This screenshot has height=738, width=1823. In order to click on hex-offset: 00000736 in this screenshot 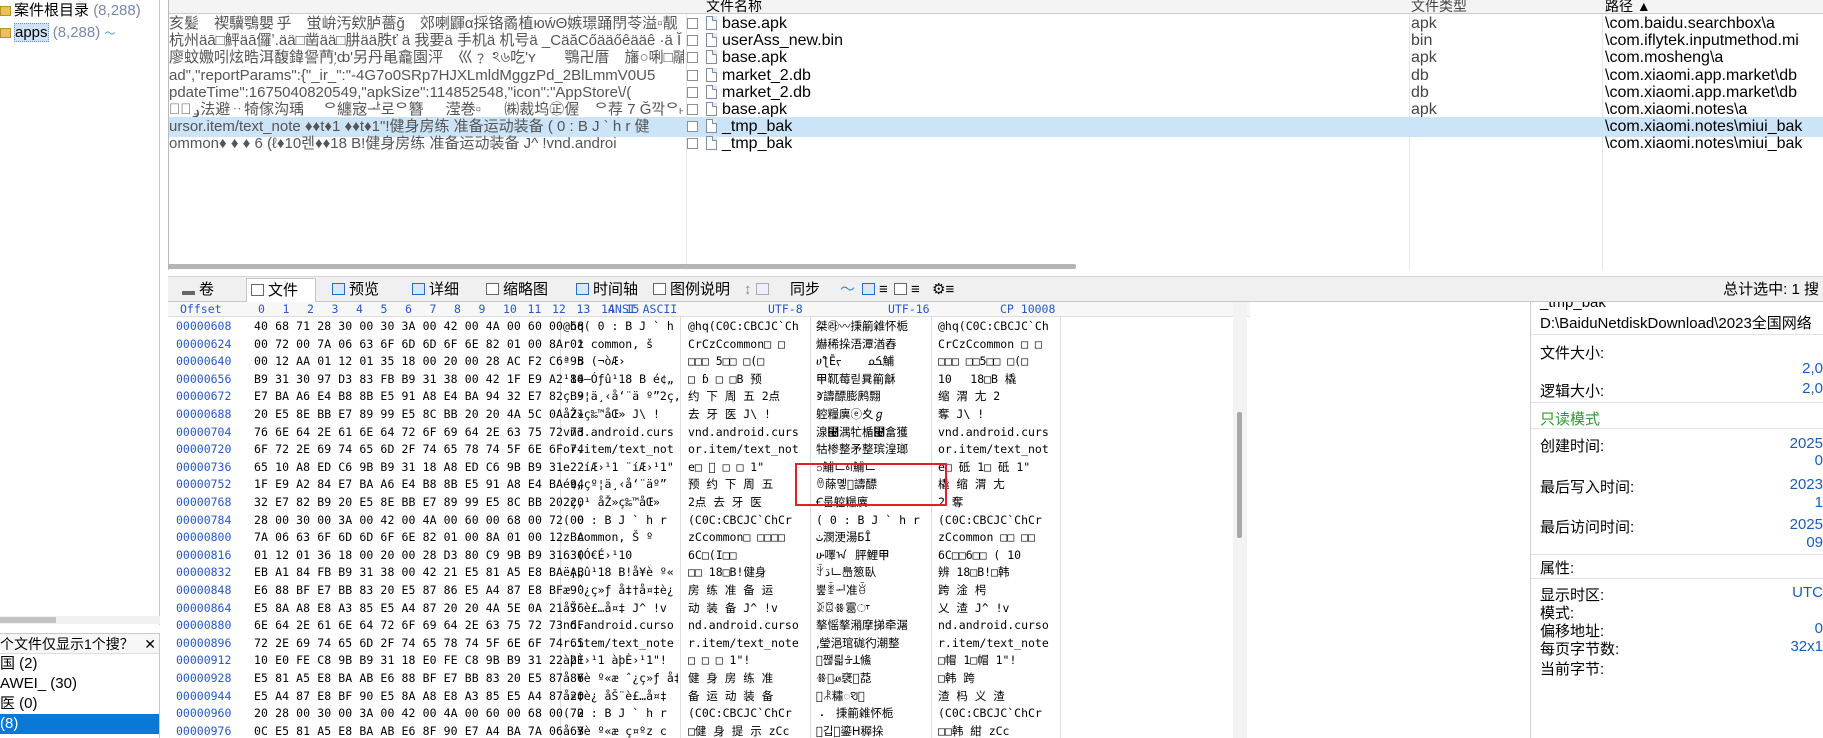, I will do `click(204, 466)`.